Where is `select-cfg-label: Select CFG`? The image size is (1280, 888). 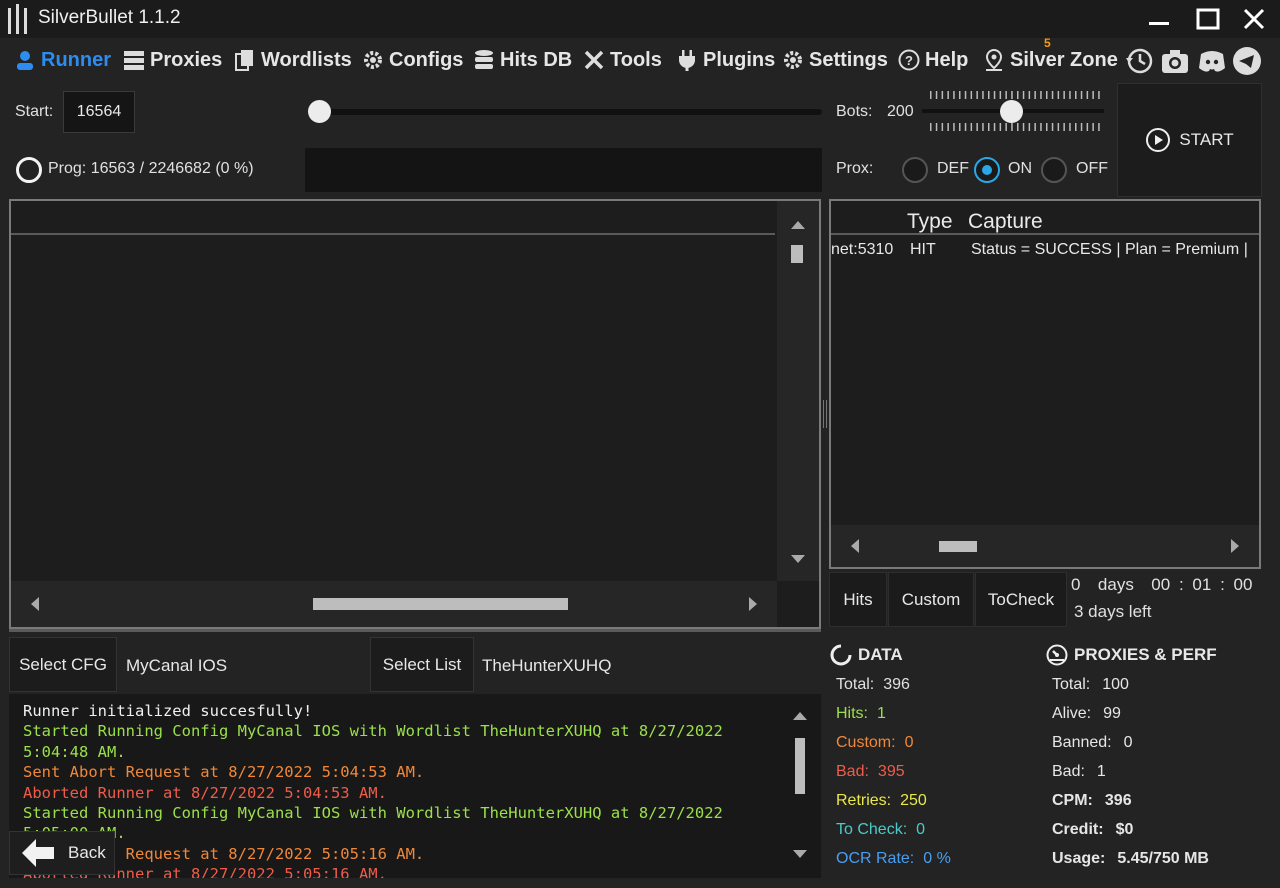 select-cfg-label: Select CFG is located at coordinates (63, 664).